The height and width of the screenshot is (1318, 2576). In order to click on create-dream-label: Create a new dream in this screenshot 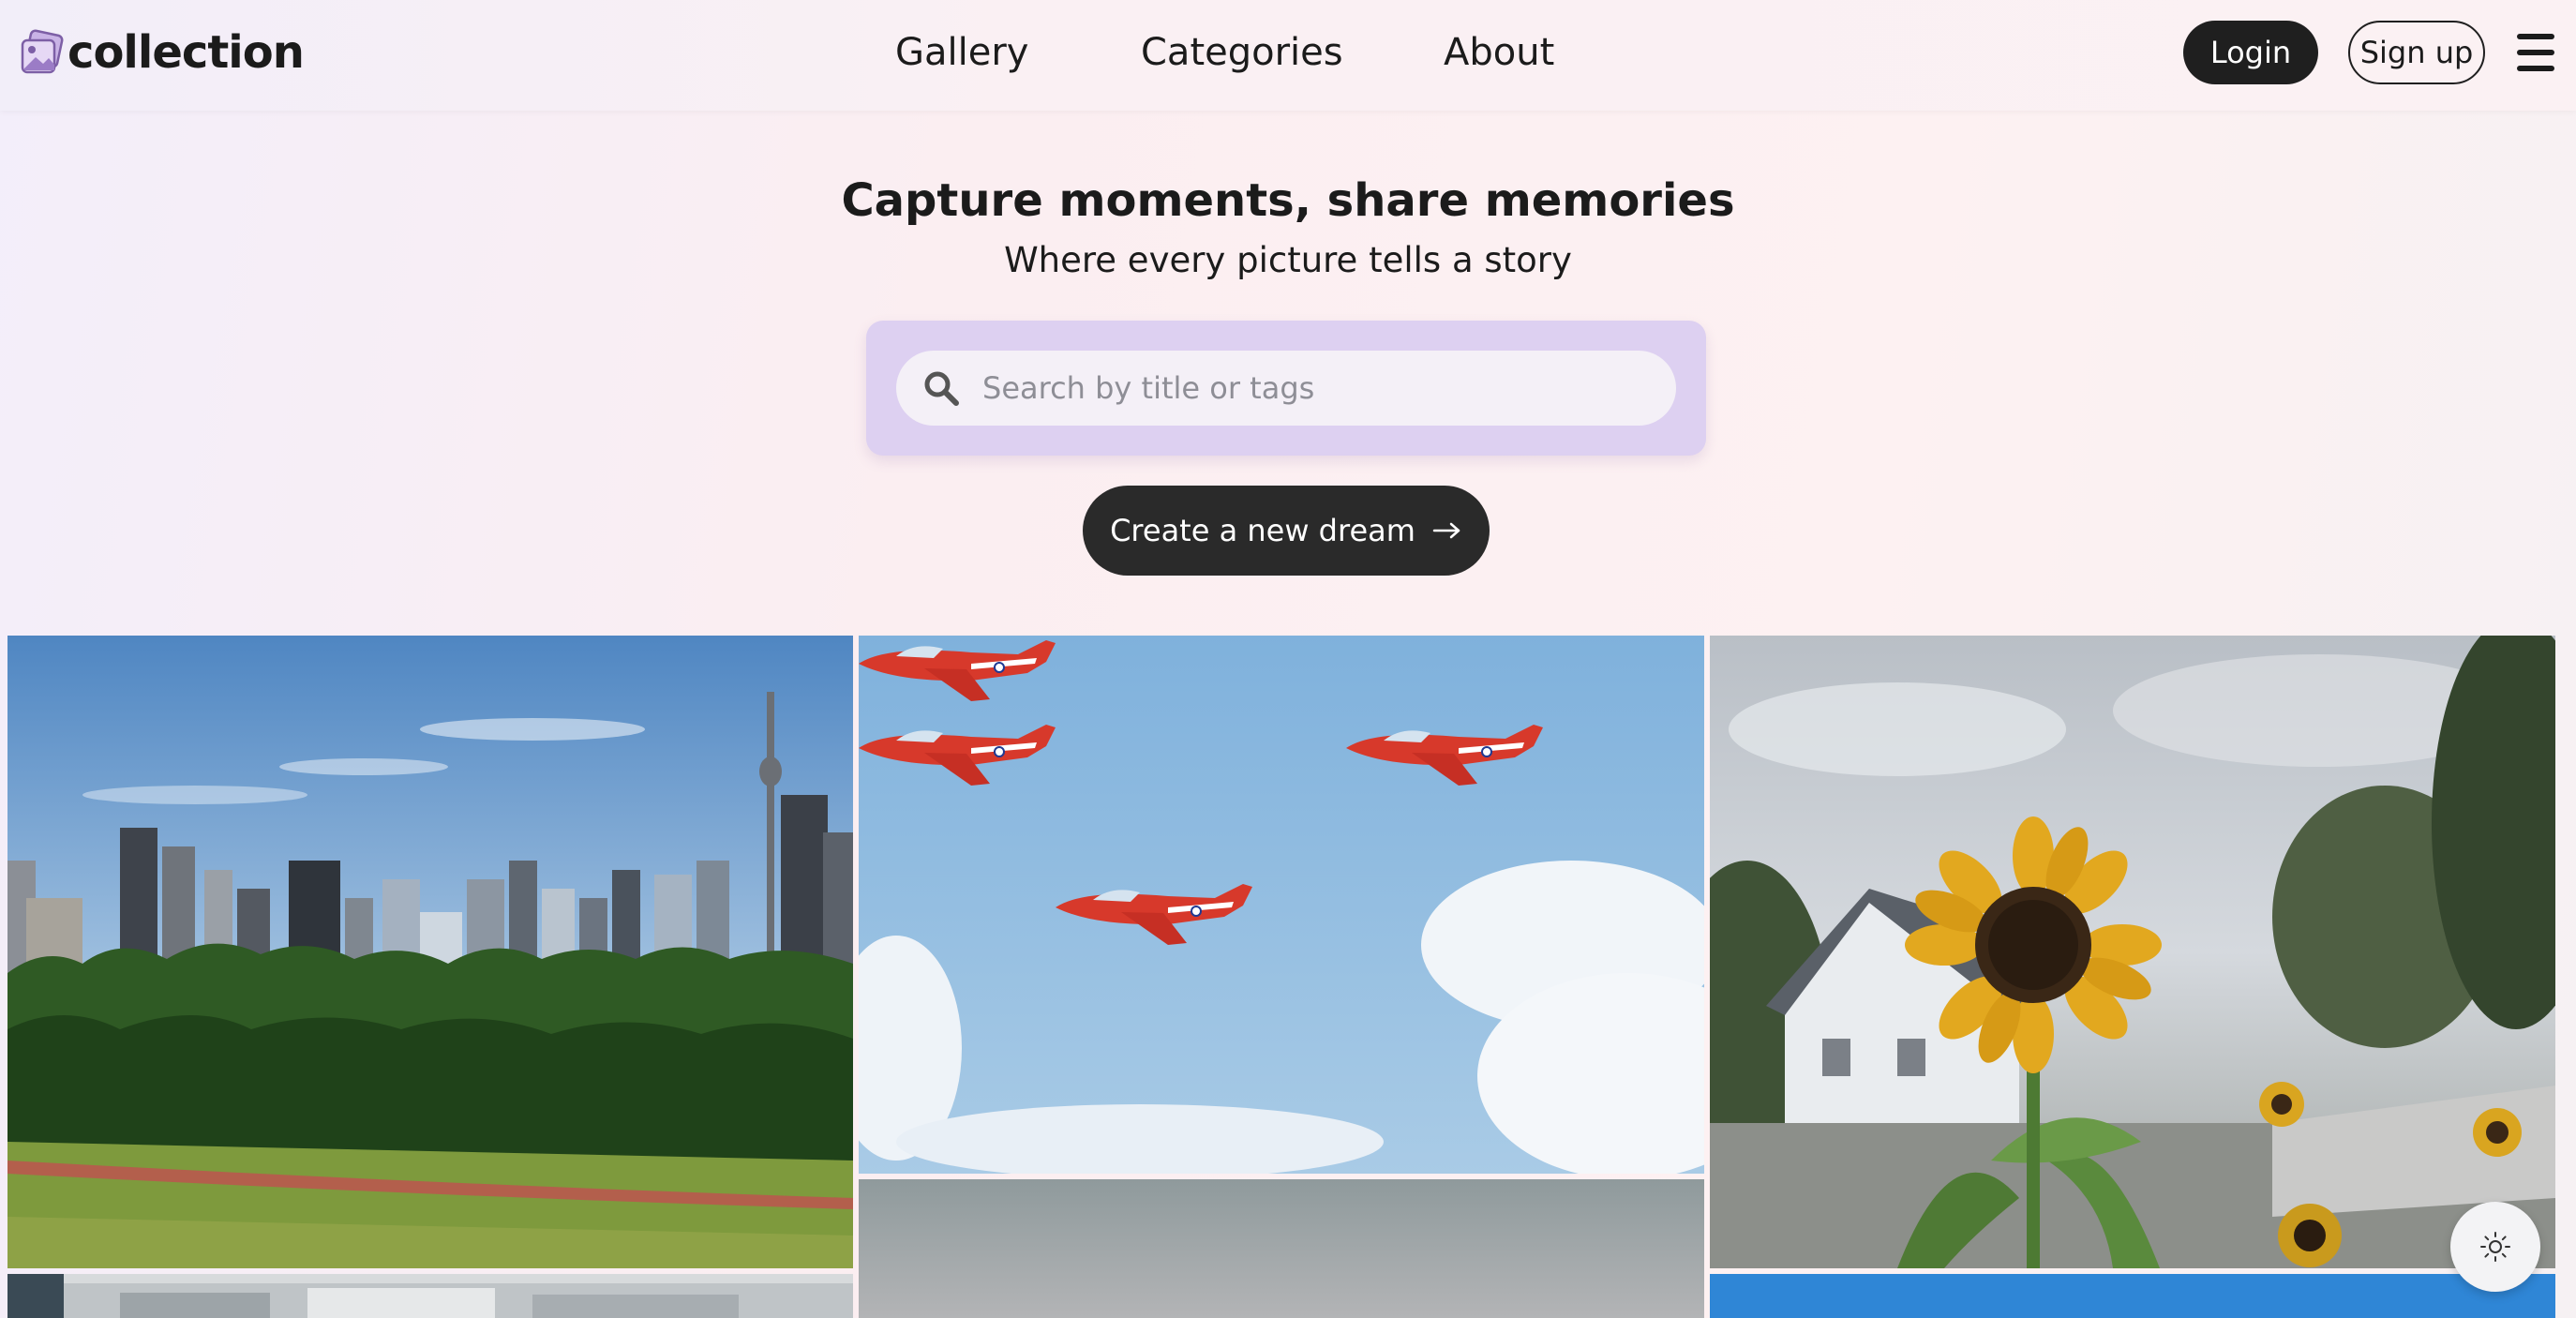, I will do `click(1262, 530)`.